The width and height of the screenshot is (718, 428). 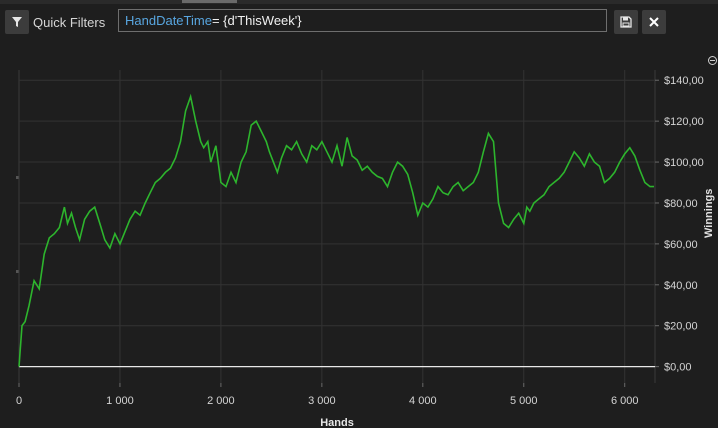 What do you see at coordinates (684, 122) in the screenshot?
I see `y-tick-label: $120,00` at bounding box center [684, 122].